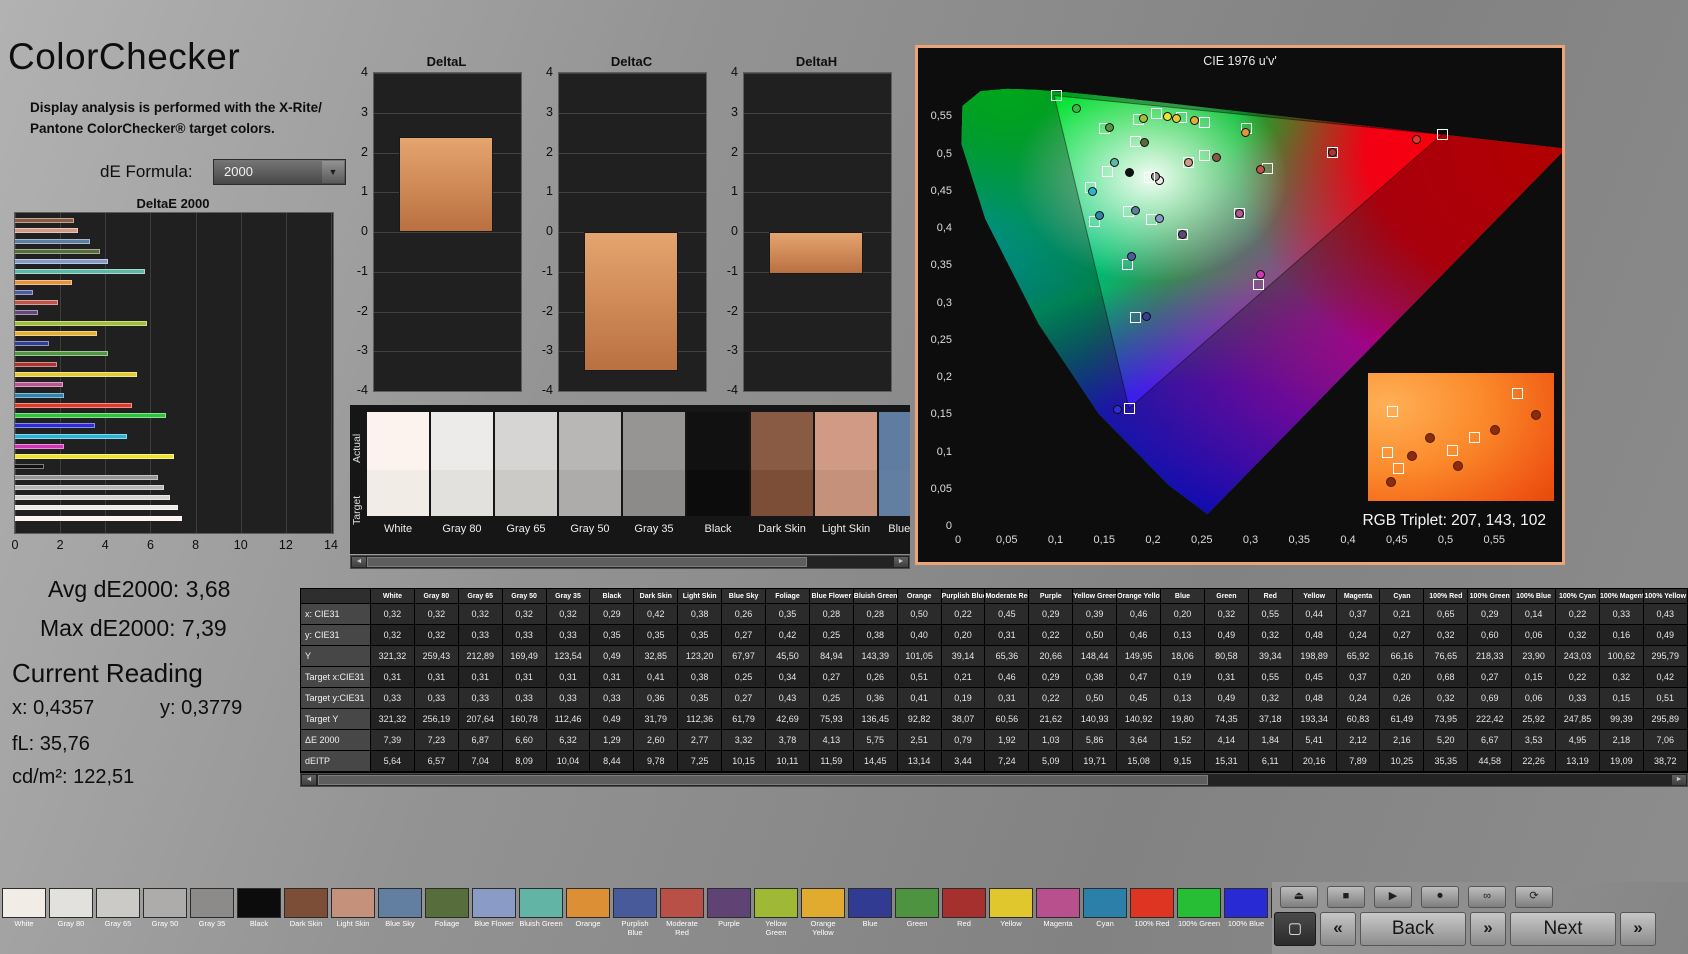 The width and height of the screenshot is (1688, 954). I want to click on bottom-swatch: Bluish Green, so click(541, 913).